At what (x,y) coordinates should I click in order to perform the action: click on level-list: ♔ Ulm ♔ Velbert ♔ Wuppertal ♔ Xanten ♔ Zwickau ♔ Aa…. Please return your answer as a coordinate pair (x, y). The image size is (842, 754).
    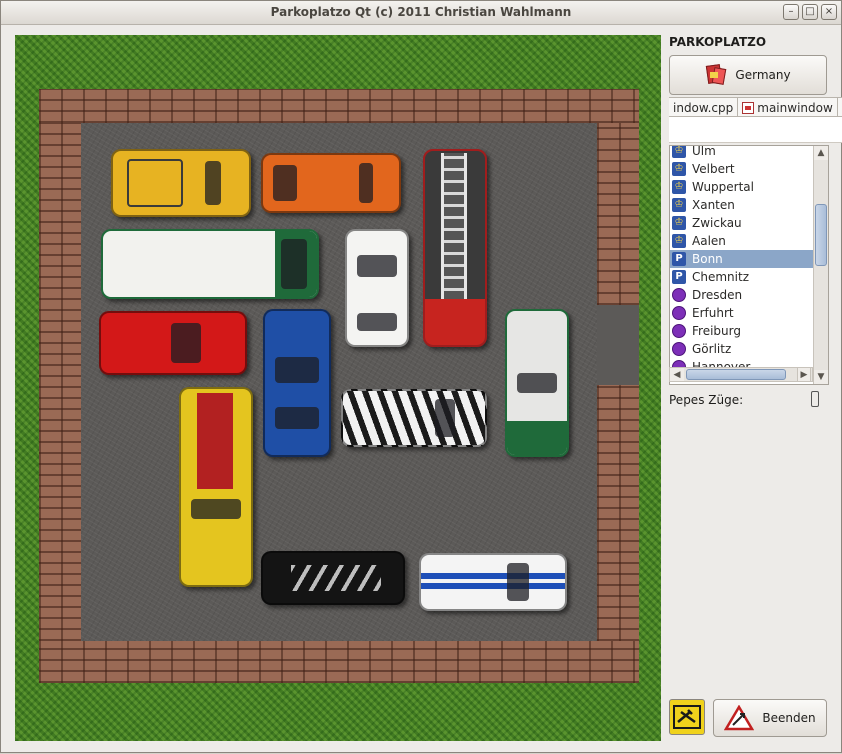
    Looking at the image, I should click on (749, 265).